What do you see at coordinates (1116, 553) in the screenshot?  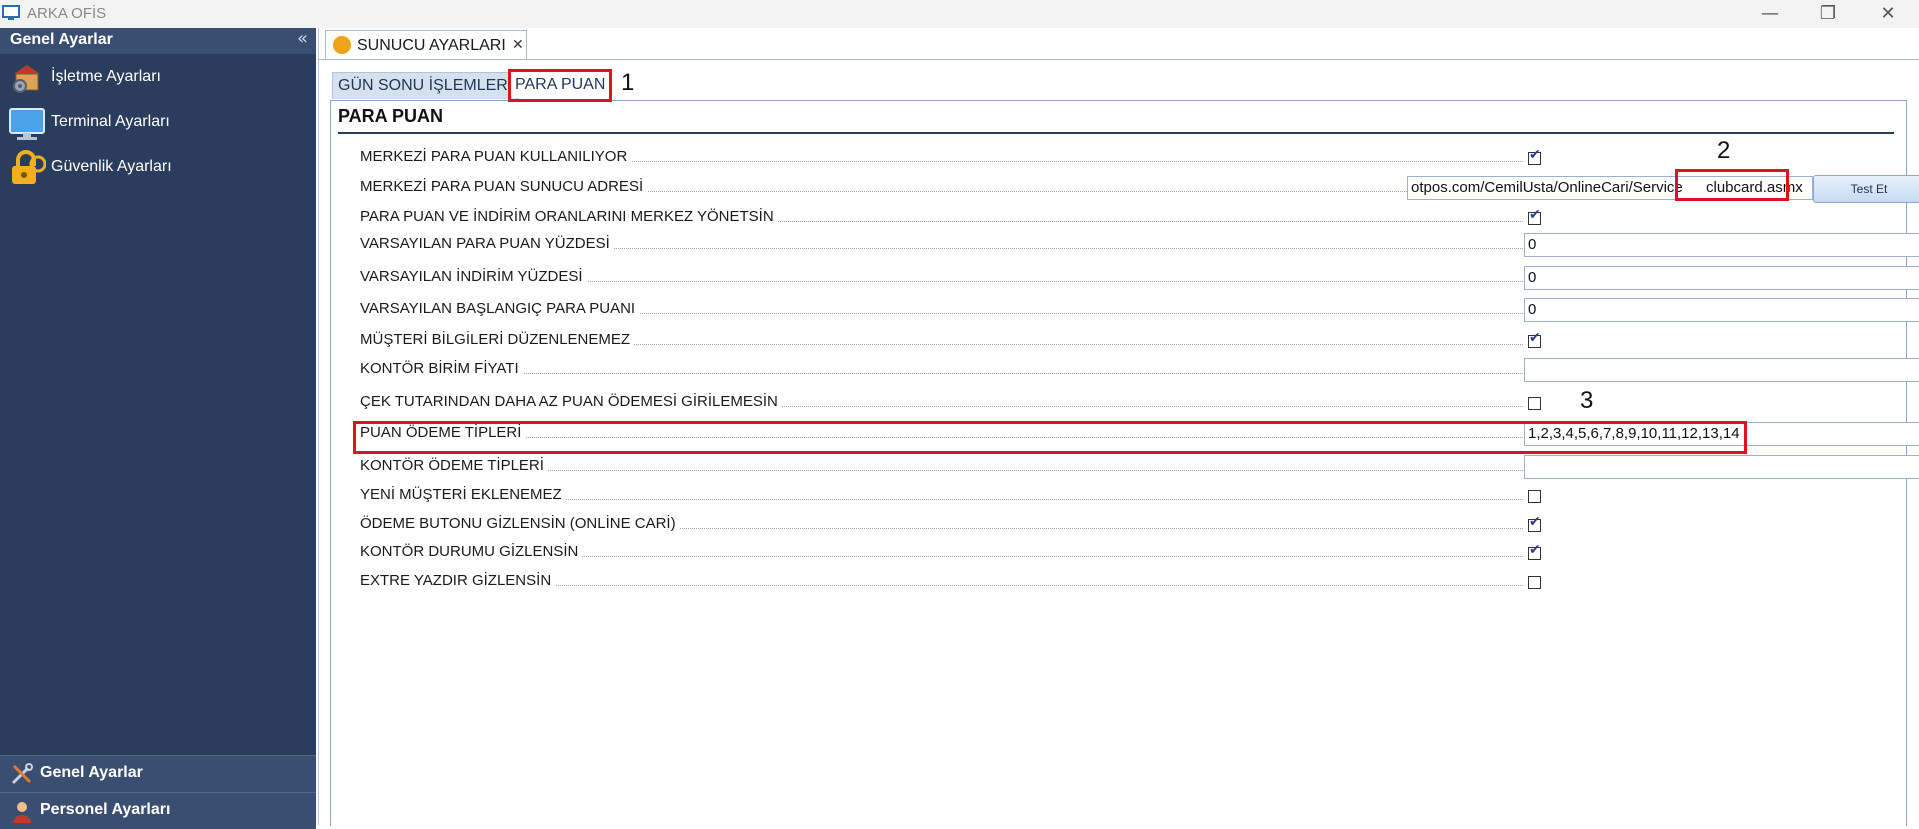 I see `setting-row: KONTÖR DURUMU GİZLENSİN` at bounding box center [1116, 553].